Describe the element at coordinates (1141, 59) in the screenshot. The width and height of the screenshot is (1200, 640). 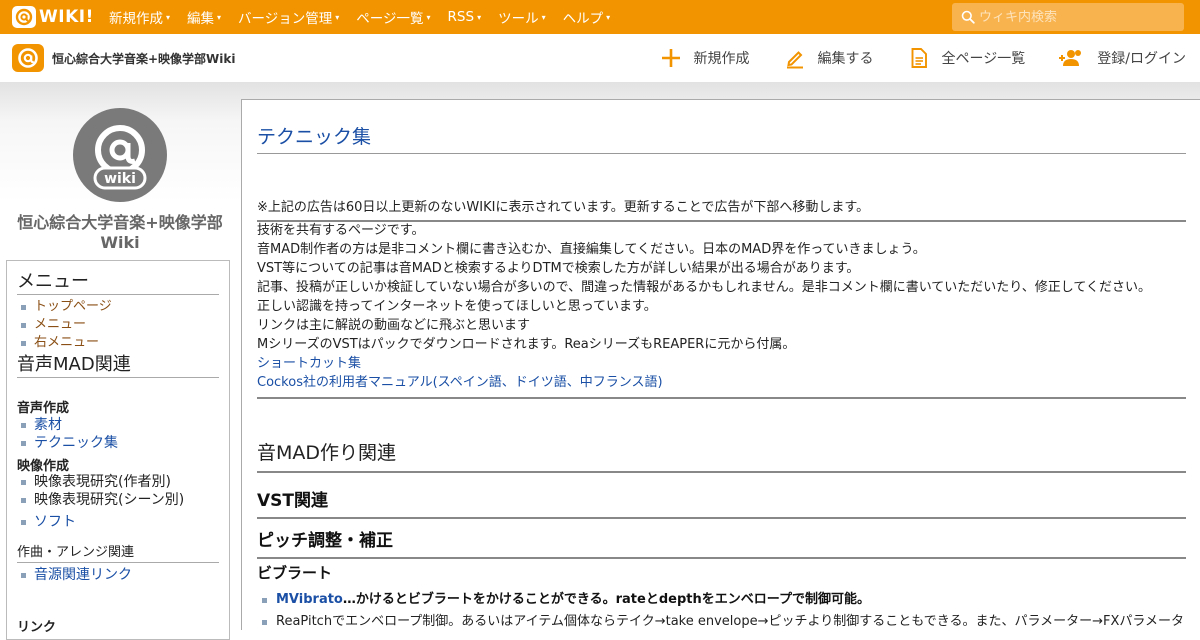
I see `login-label: 登録/ログイン` at that location.